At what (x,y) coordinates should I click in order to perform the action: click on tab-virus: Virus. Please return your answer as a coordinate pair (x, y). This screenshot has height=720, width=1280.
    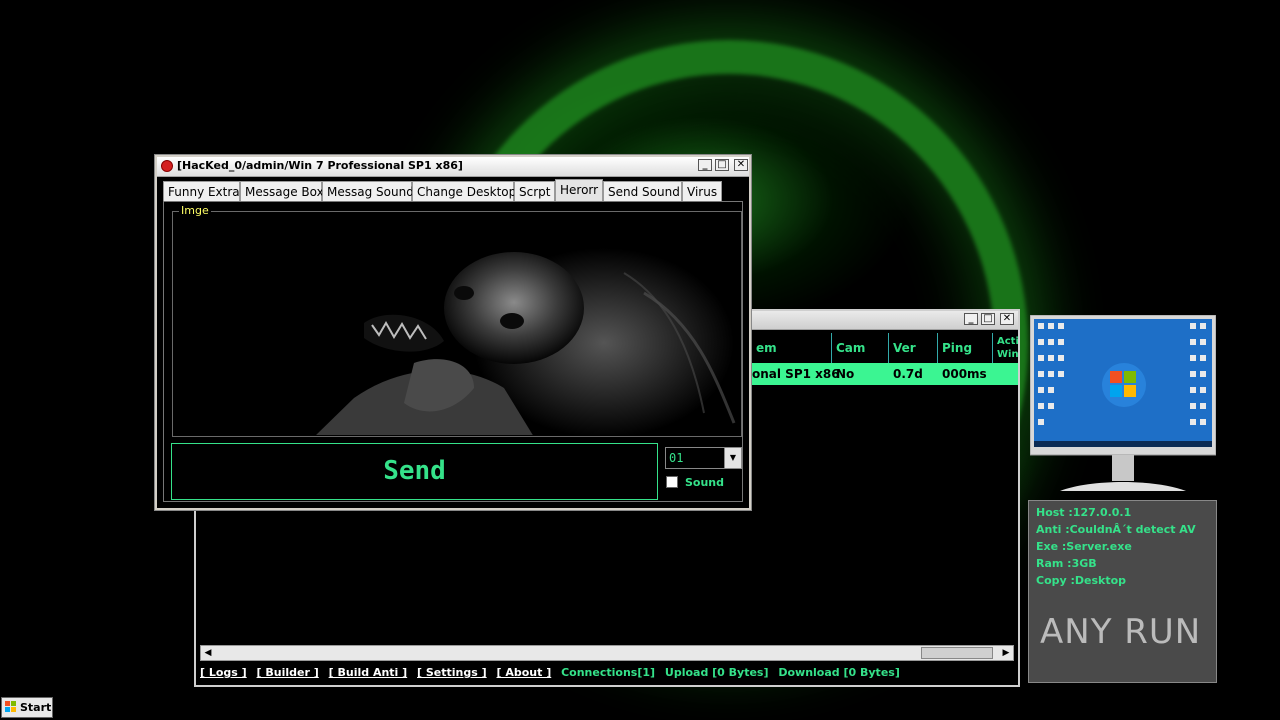
    Looking at the image, I should click on (702, 191).